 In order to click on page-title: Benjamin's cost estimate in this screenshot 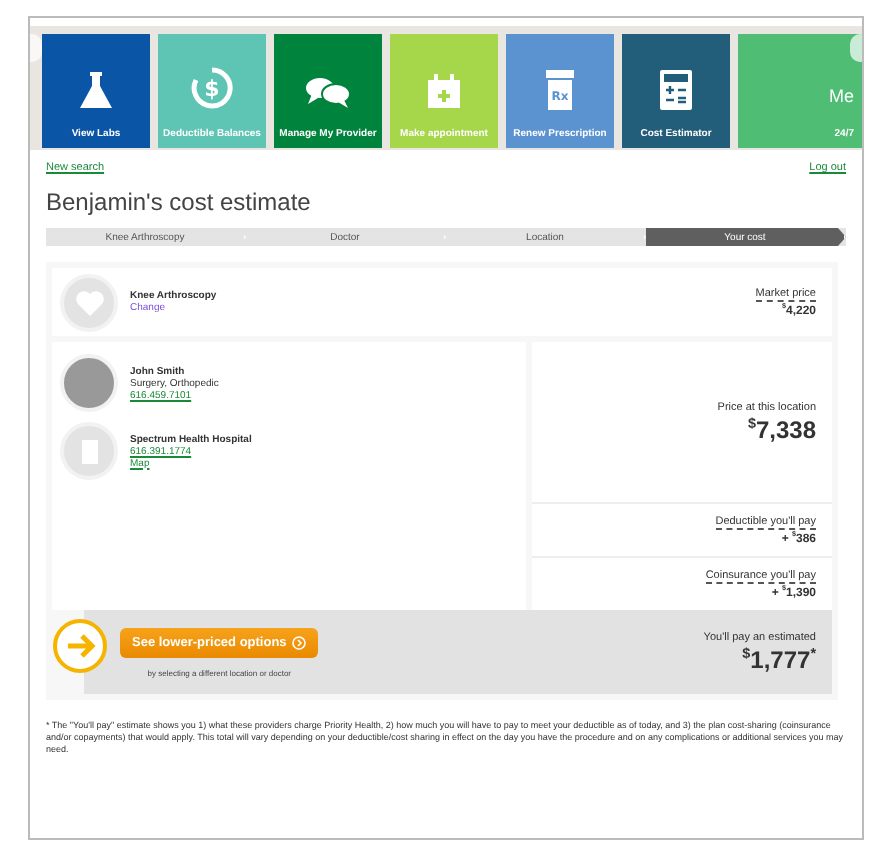, I will do `click(179, 202)`.